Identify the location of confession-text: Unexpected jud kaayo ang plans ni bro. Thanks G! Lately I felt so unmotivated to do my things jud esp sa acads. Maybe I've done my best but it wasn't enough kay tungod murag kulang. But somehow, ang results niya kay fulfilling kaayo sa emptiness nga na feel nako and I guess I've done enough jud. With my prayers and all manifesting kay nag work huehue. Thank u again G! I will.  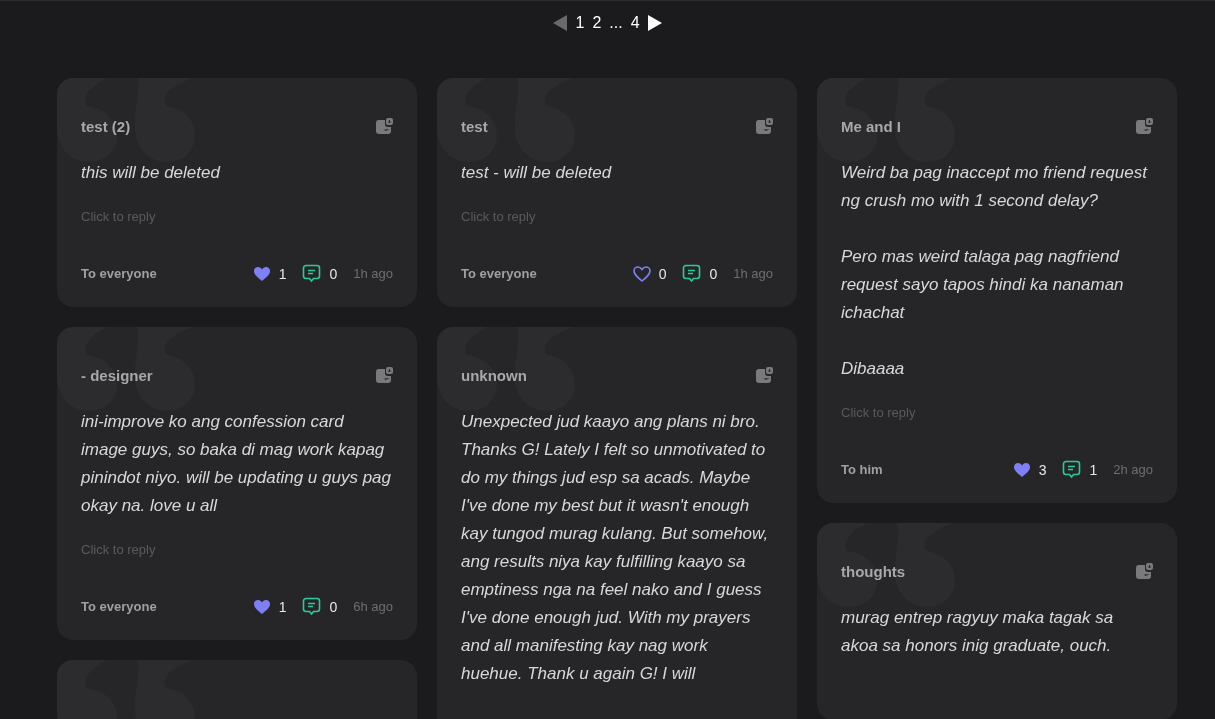
(615, 548).